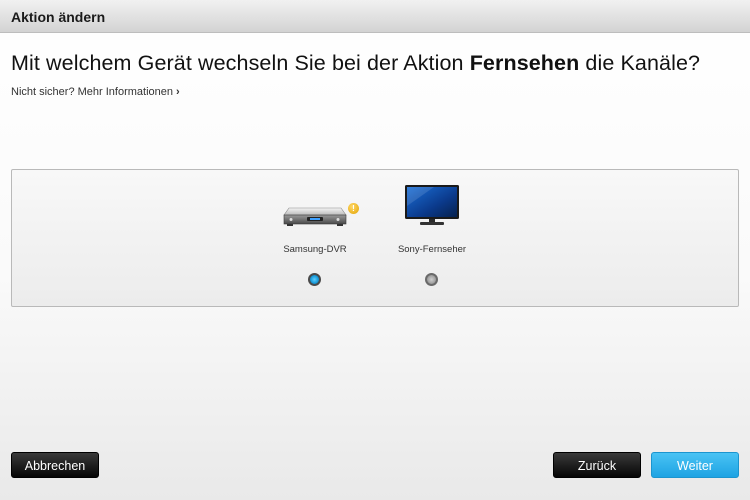 The image size is (750, 500). I want to click on dialog-title: Aktion ändern, so click(58, 17).